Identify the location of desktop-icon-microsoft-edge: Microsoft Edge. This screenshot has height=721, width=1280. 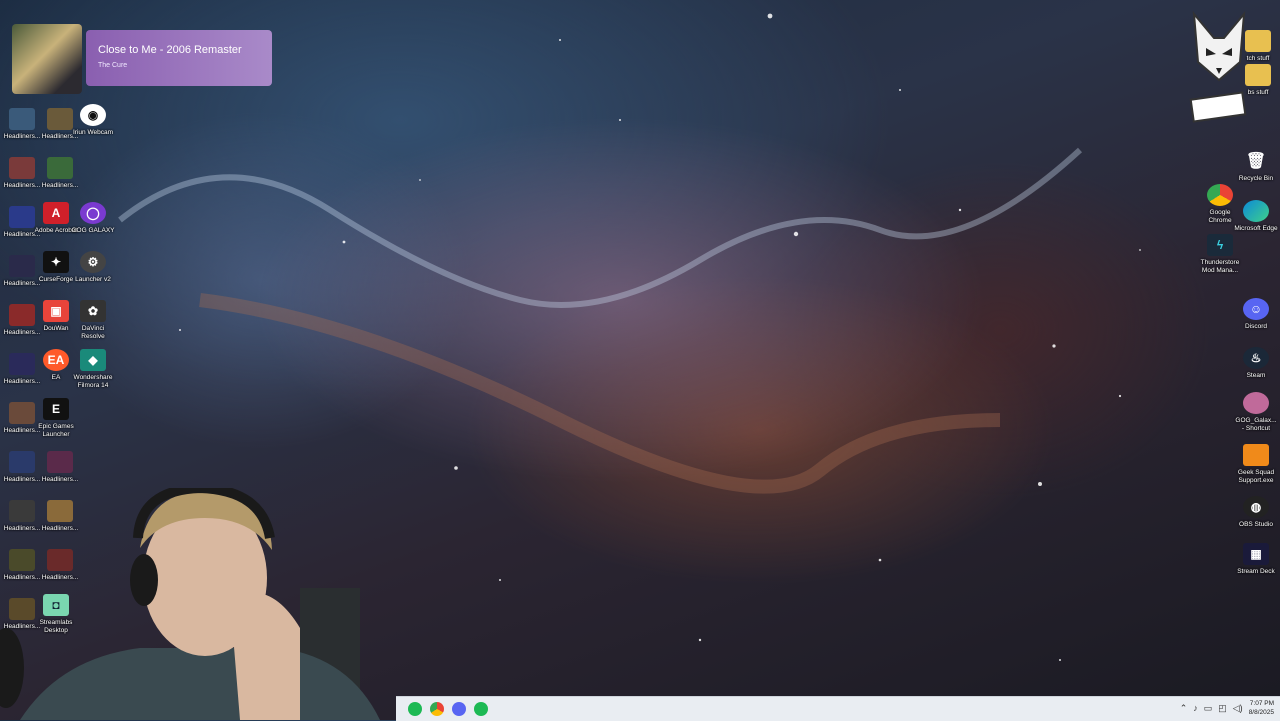
(1256, 216).